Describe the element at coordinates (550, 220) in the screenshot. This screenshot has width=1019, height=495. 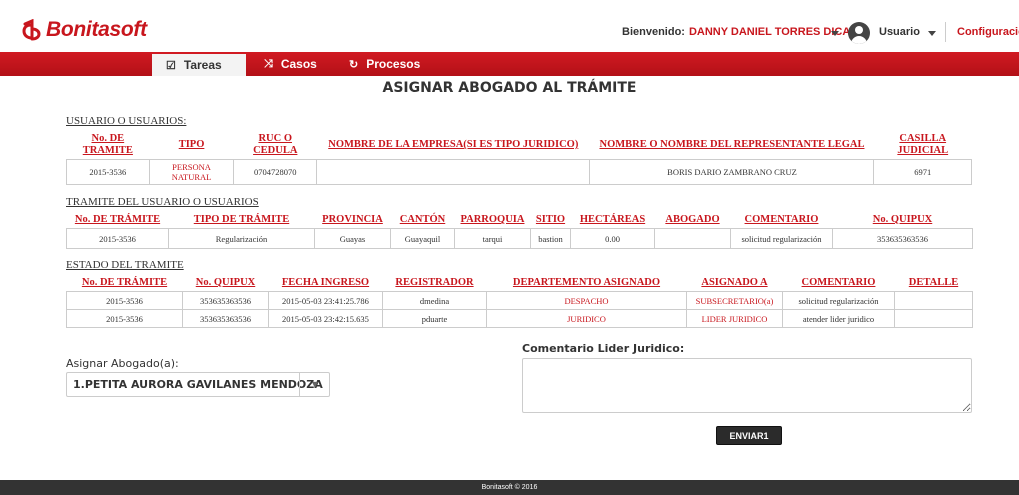
I see `procedure-col-sitio: SITIO` at that location.